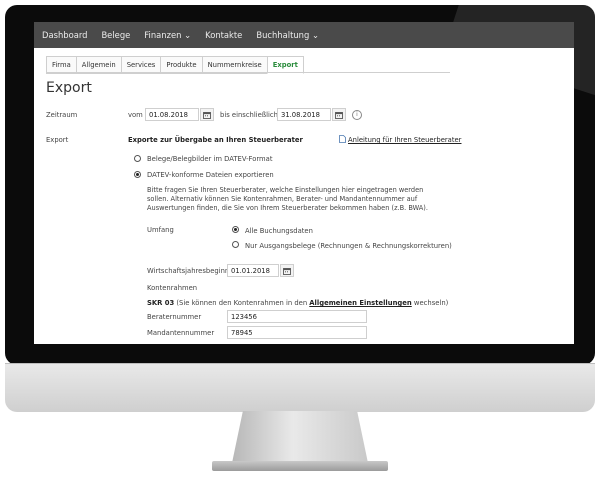 This screenshot has width=600, height=480. Describe the element at coordinates (210, 175) in the screenshot. I see `option-datev-label: DATEV-konforme Dateien exportieren` at that location.